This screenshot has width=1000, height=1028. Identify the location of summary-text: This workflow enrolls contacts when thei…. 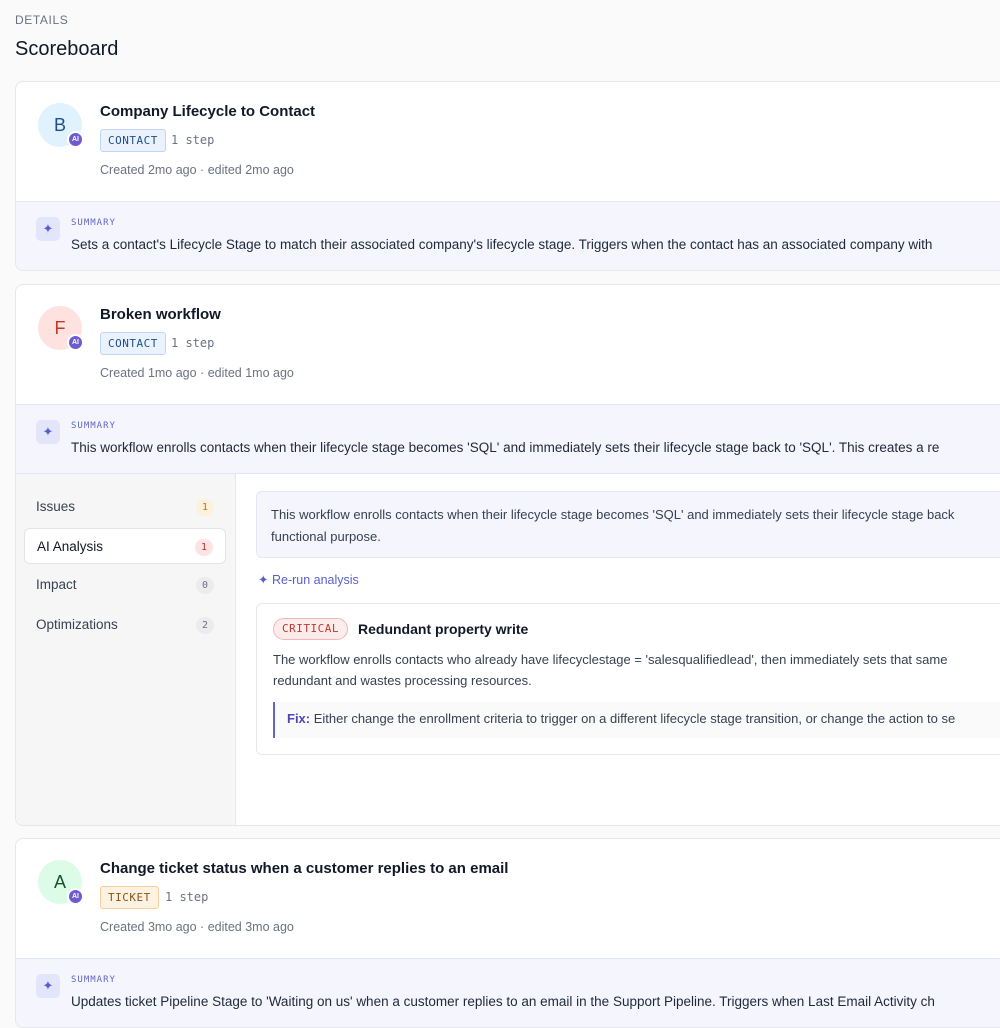
(505, 447).